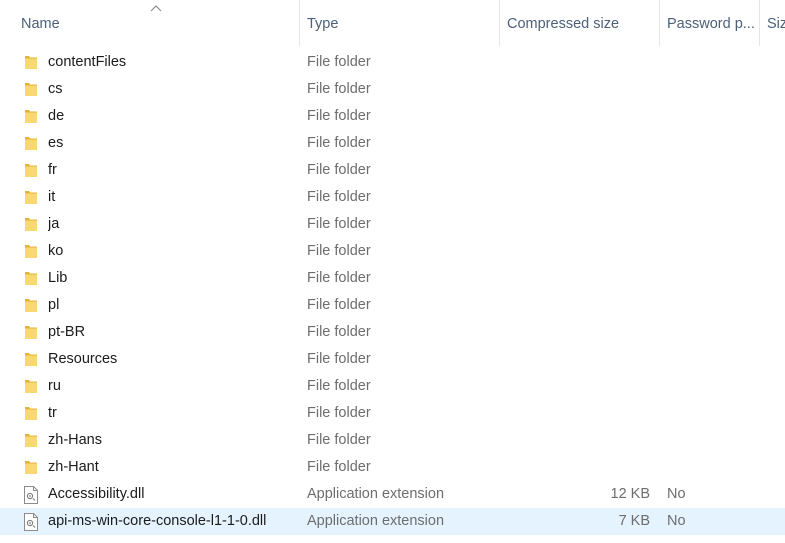  Describe the element at coordinates (392, 116) in the screenshot. I see `list-item: de File folder` at that location.